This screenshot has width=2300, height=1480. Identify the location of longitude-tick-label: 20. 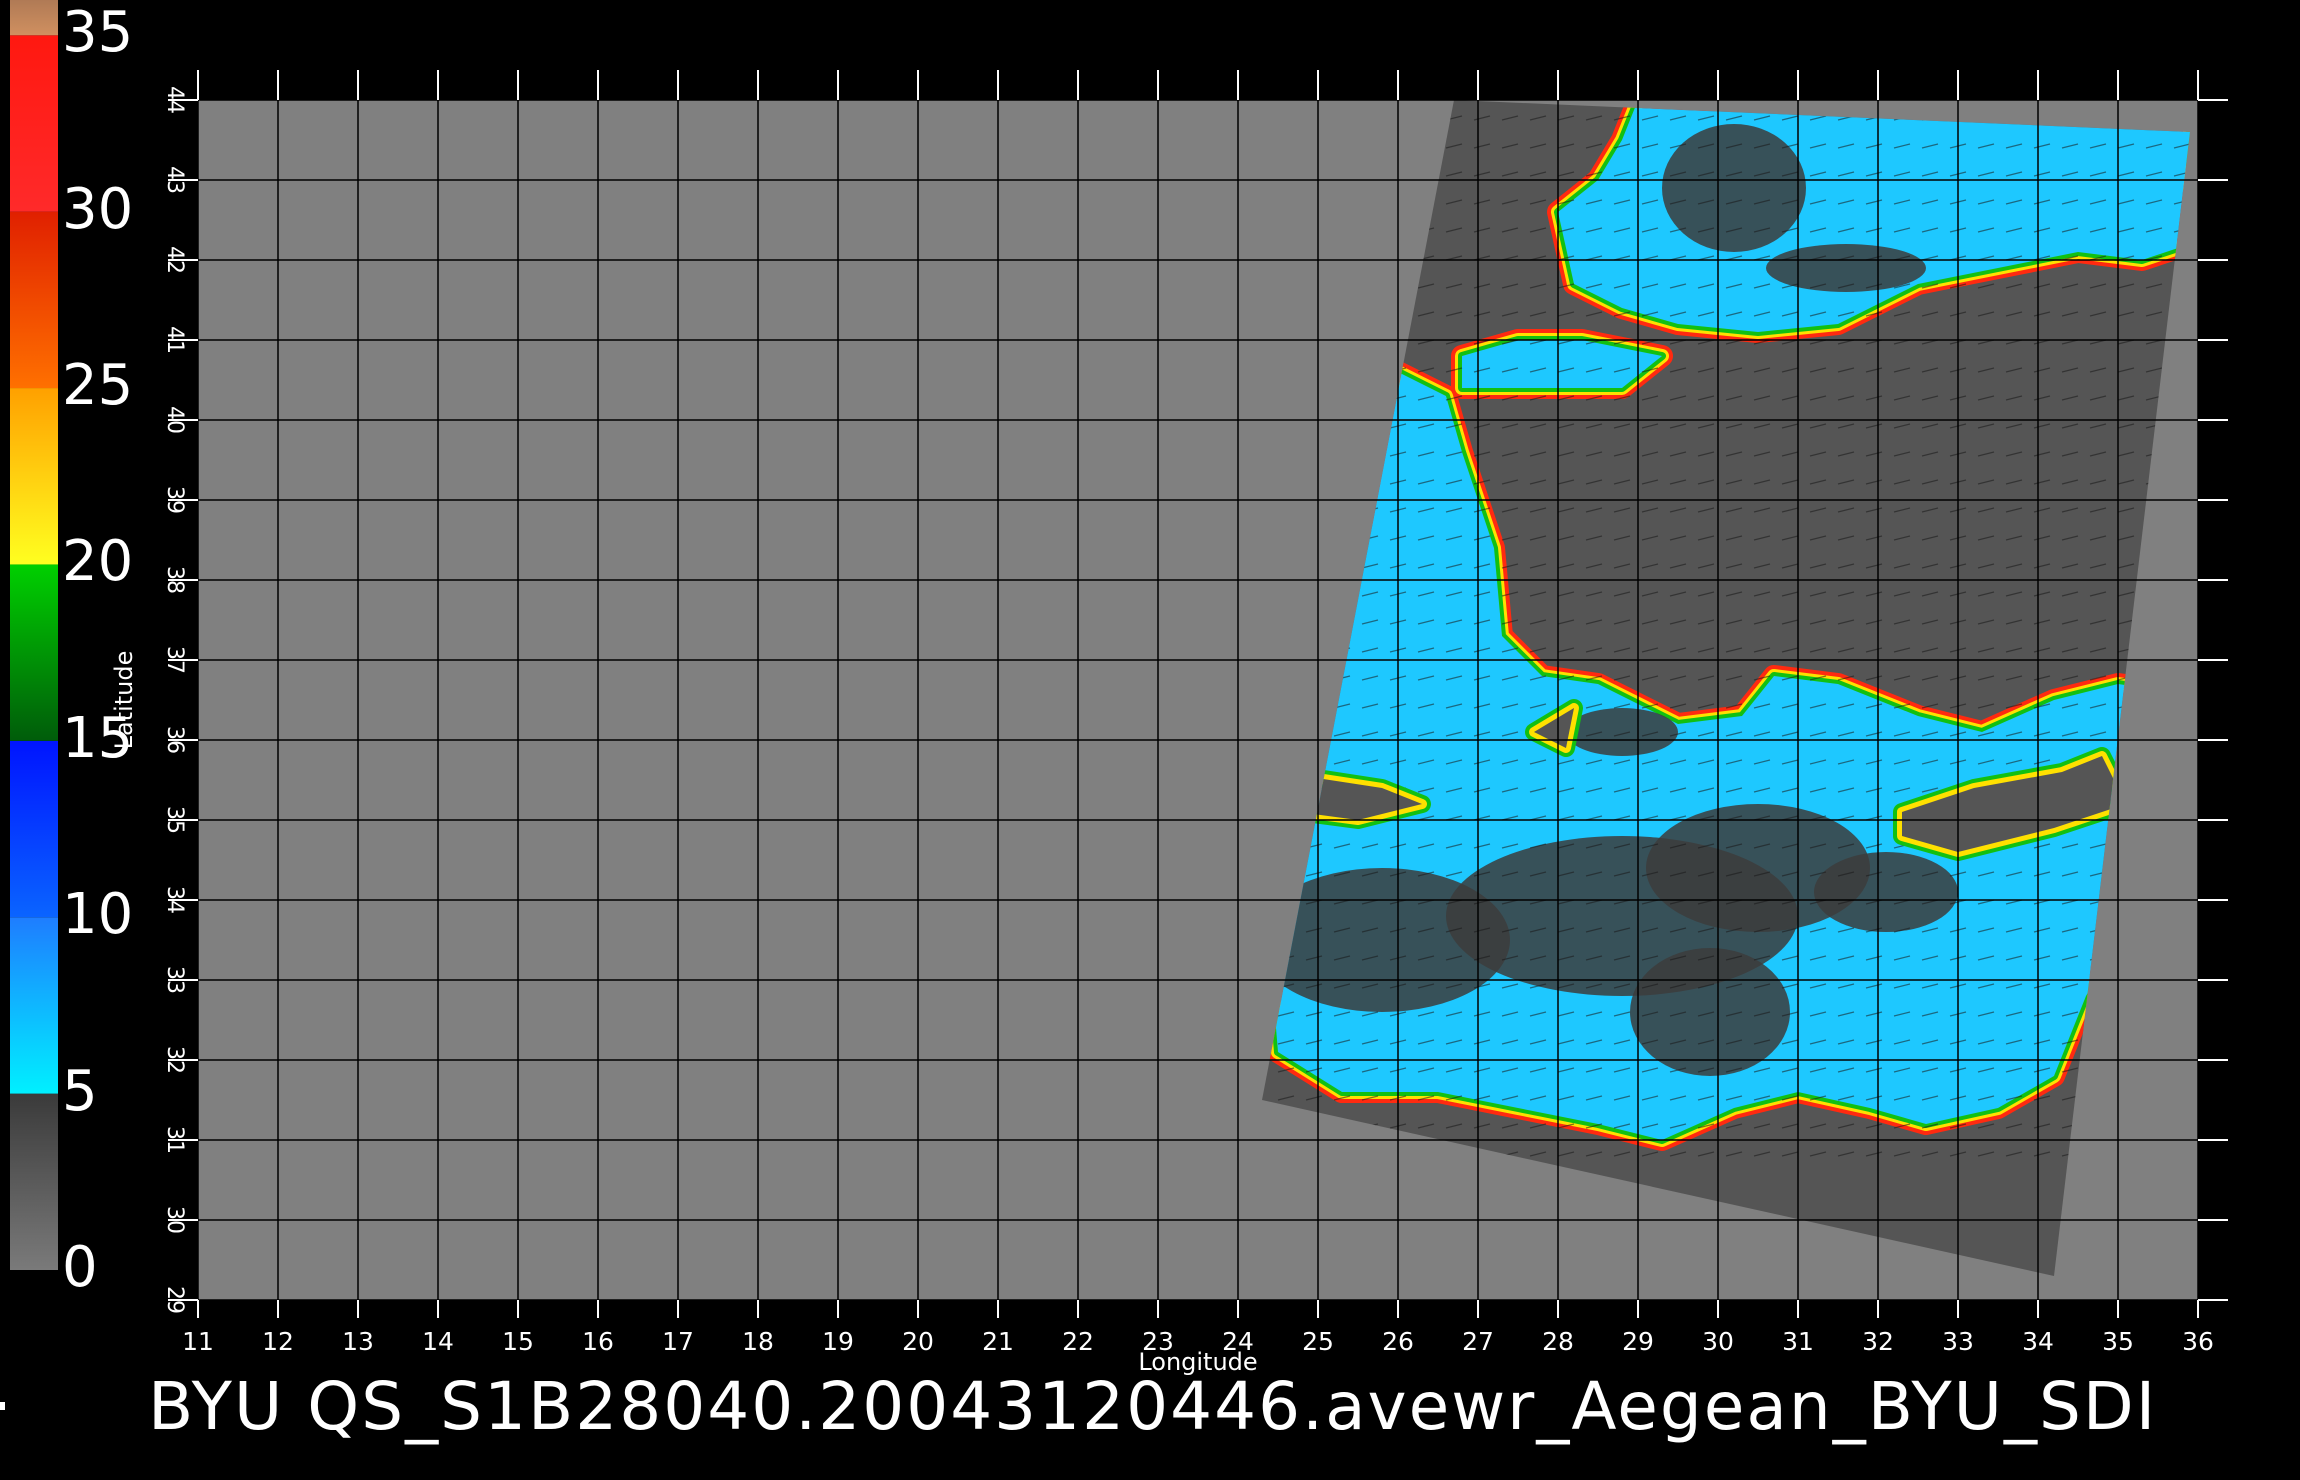
(918, 1341).